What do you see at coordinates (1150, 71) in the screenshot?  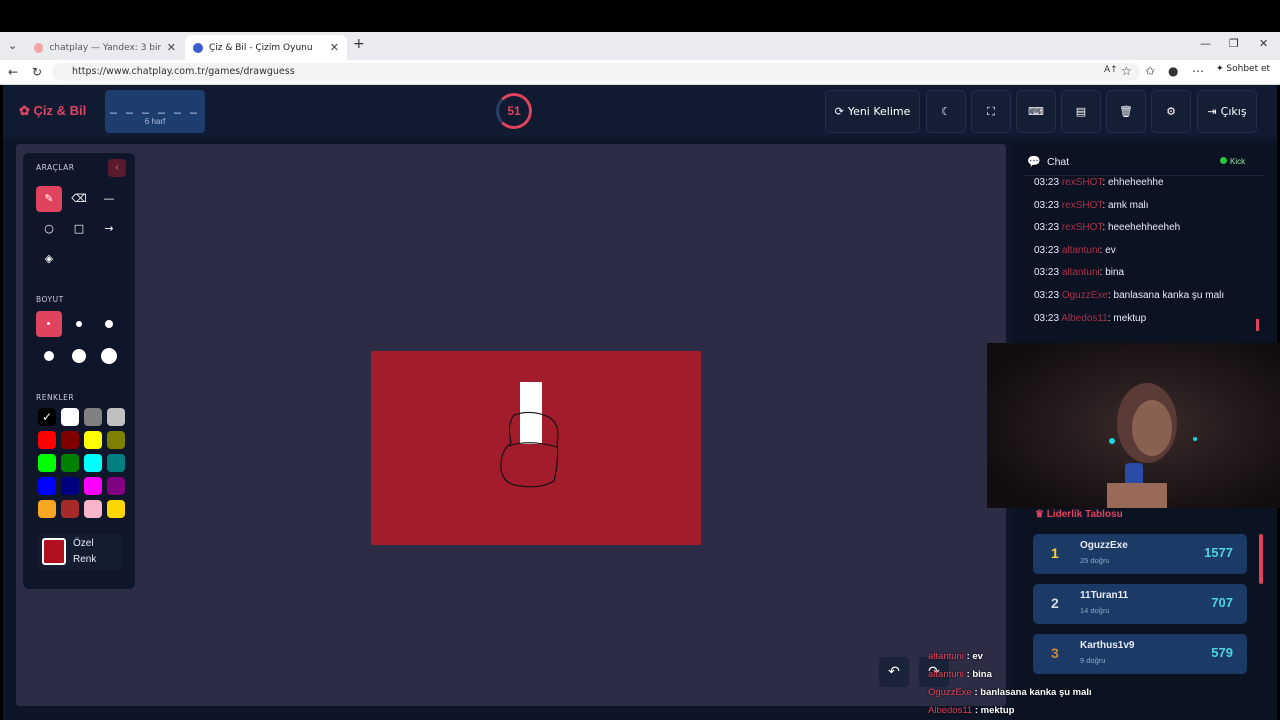 I see `favorites-icon: ✩` at bounding box center [1150, 71].